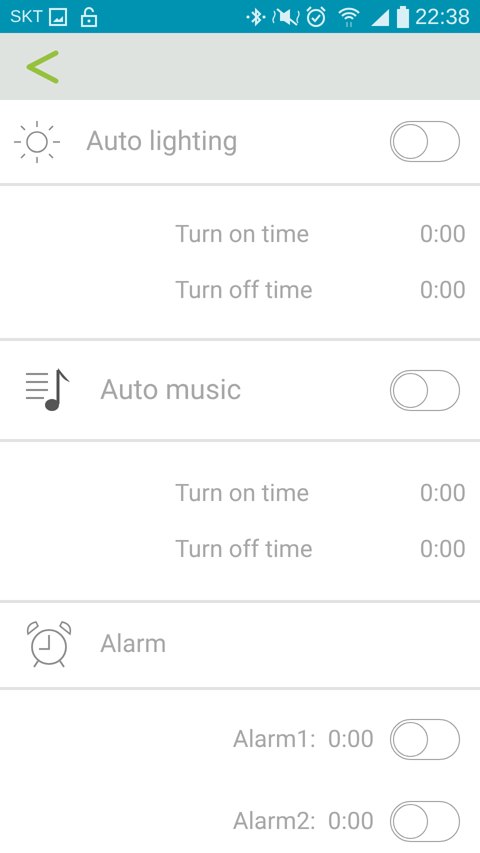 This screenshot has height=853, width=480. Describe the element at coordinates (42, 67) in the screenshot. I see `back-icon` at that location.